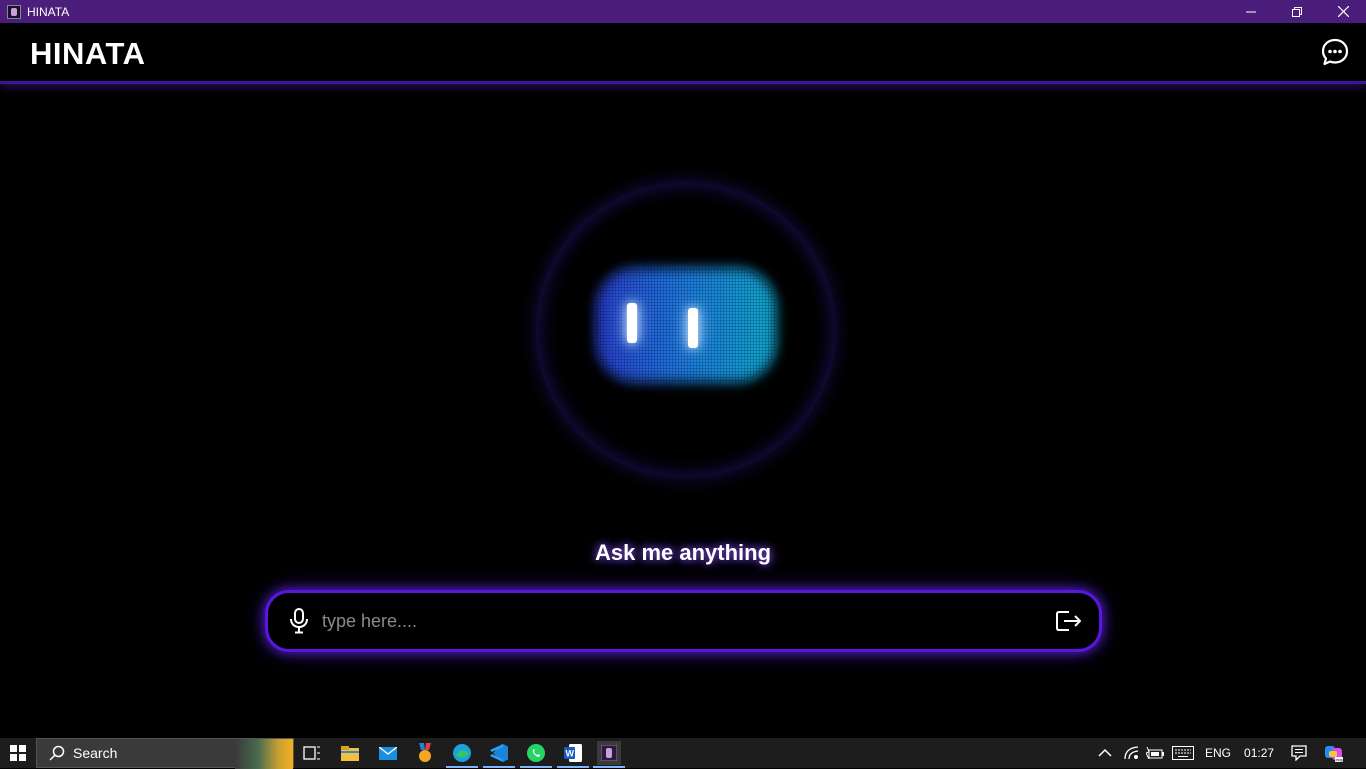  What do you see at coordinates (57, 753) in the screenshot?
I see `search-icon` at bounding box center [57, 753].